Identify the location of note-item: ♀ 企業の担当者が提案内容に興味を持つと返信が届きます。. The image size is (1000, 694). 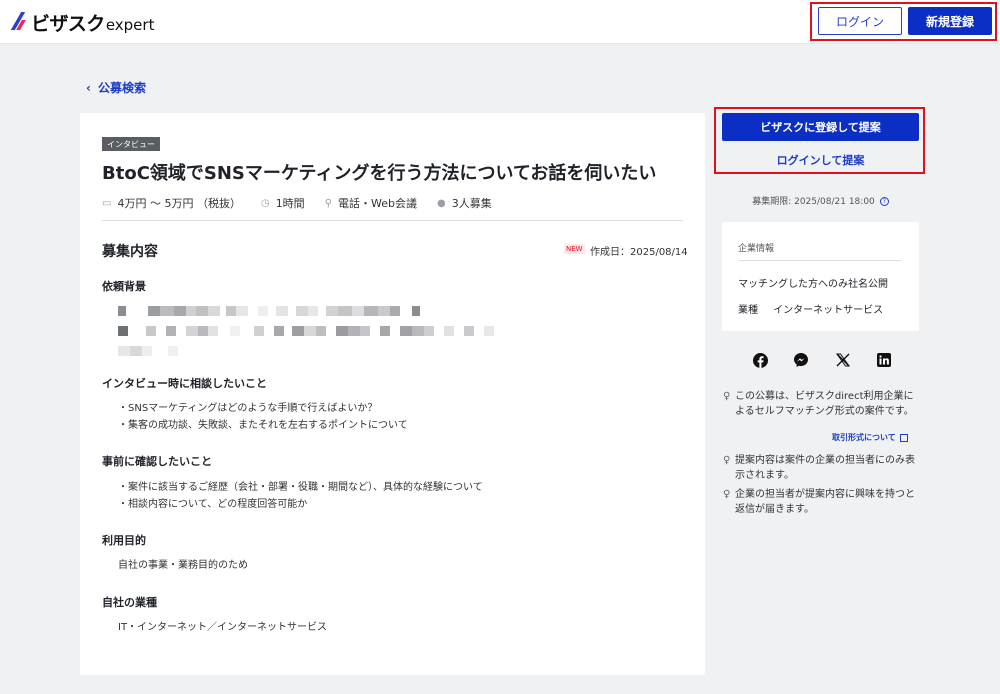
(821, 502).